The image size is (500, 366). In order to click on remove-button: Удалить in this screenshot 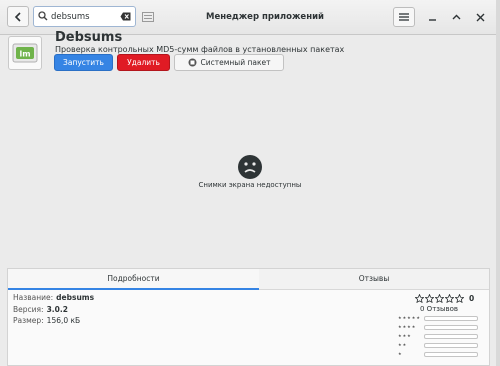, I will do `click(143, 62)`.